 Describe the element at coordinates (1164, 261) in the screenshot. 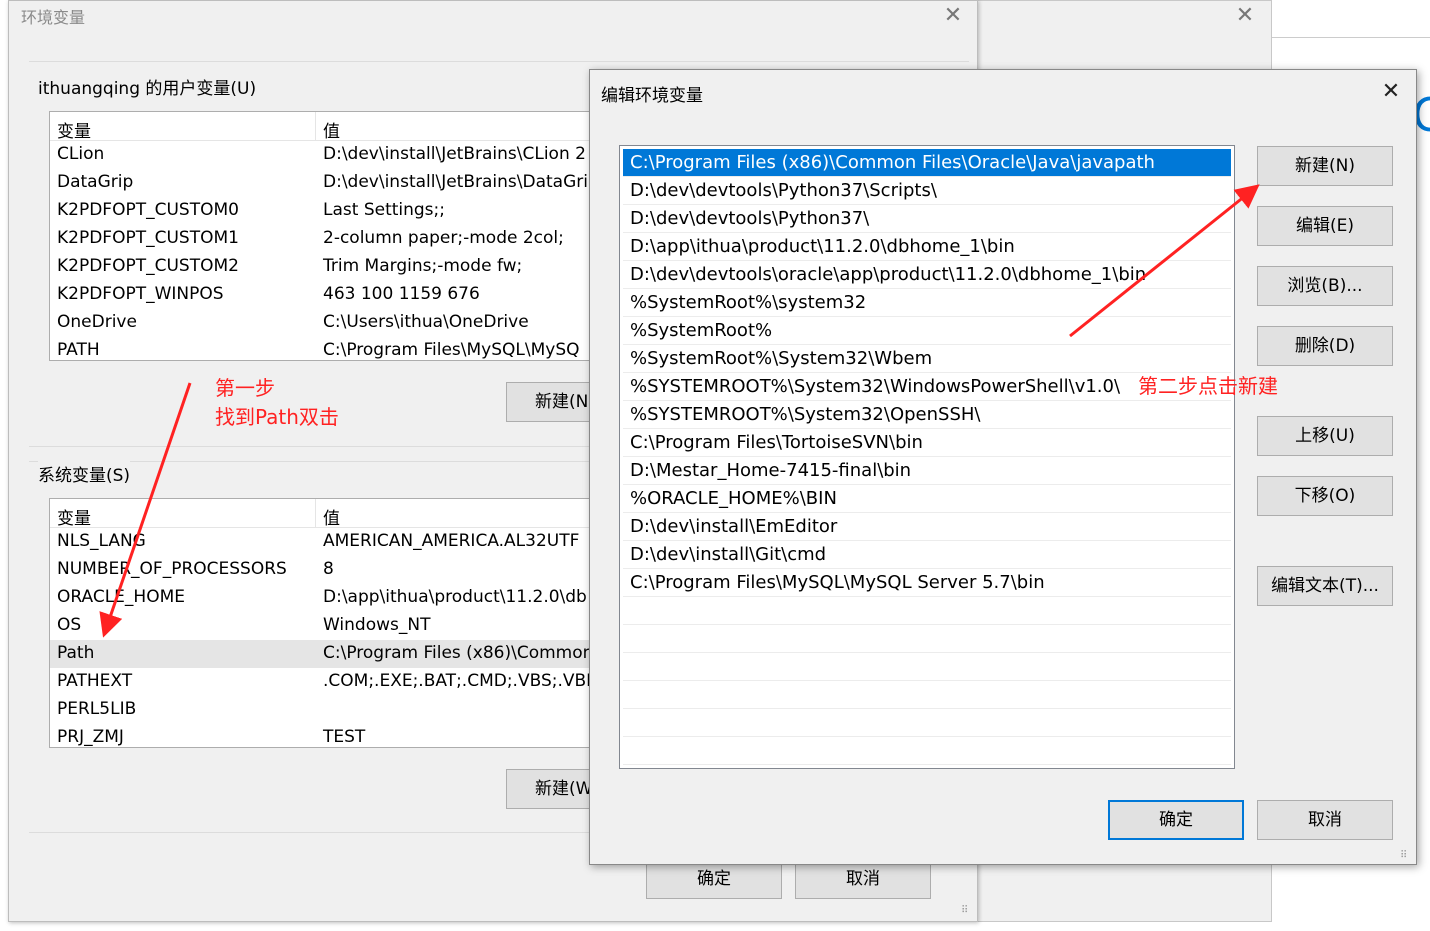

I see `step2-arrow` at that location.